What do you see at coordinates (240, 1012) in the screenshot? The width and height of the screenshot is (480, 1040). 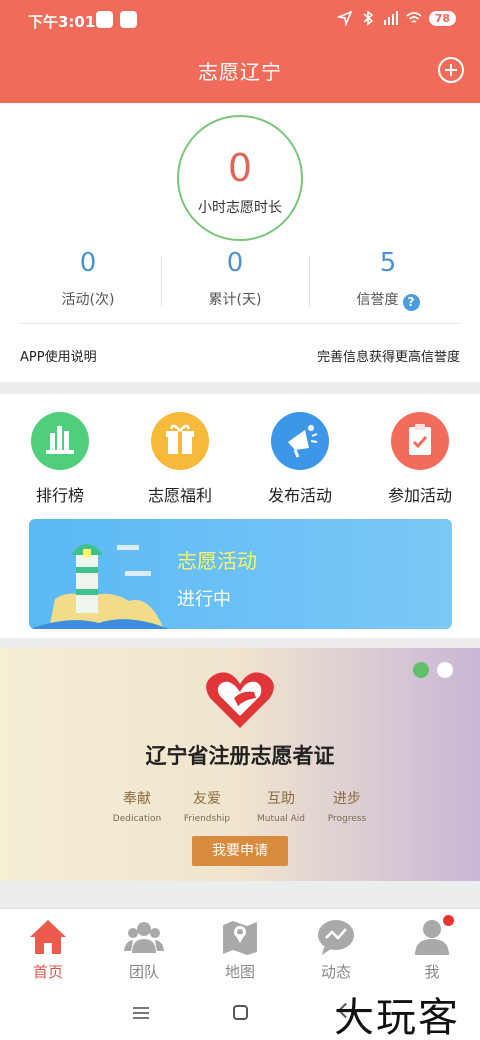 I see `home-square-icon` at bounding box center [240, 1012].